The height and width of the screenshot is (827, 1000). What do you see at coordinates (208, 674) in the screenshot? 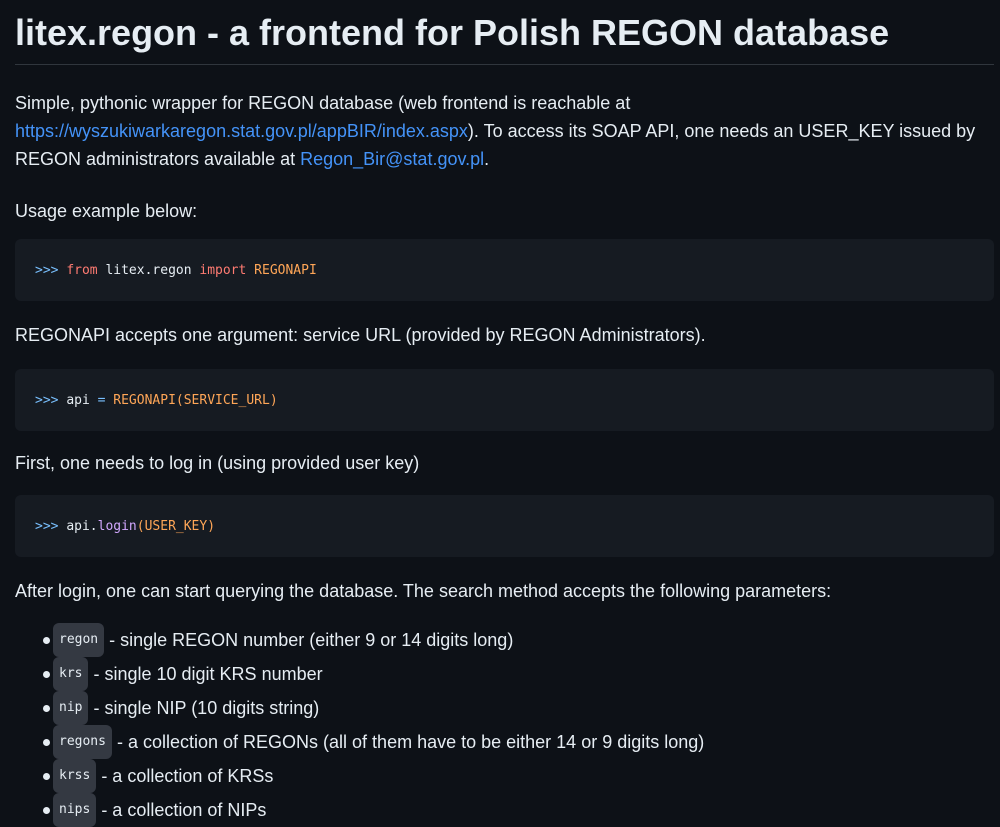
I see `param-description: - single 10 digit KRS number` at bounding box center [208, 674].